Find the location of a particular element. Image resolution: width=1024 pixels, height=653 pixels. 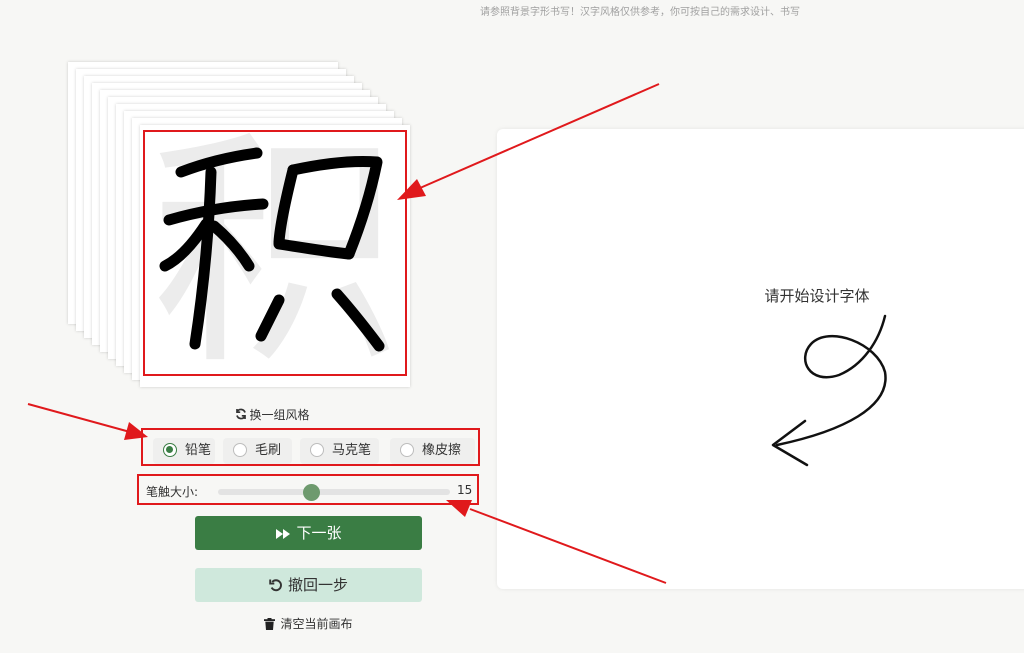

refresh-icon is located at coordinates (241, 414).